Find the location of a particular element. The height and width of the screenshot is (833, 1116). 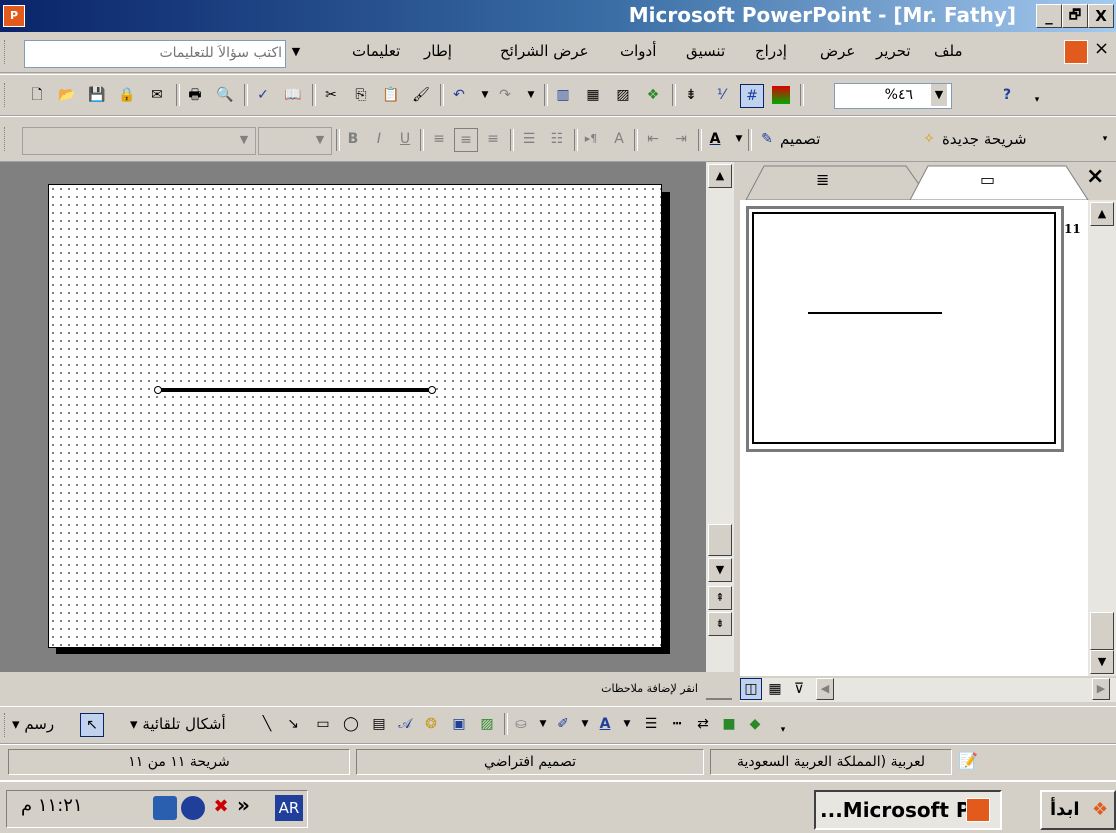

menu-help: تعليمات is located at coordinates (376, 51).